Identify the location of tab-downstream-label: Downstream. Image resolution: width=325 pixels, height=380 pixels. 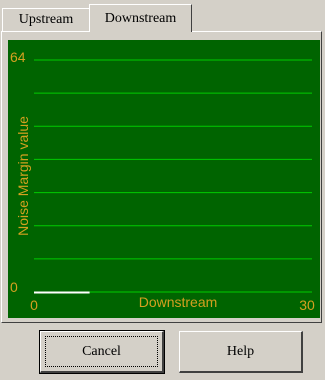
(140, 18).